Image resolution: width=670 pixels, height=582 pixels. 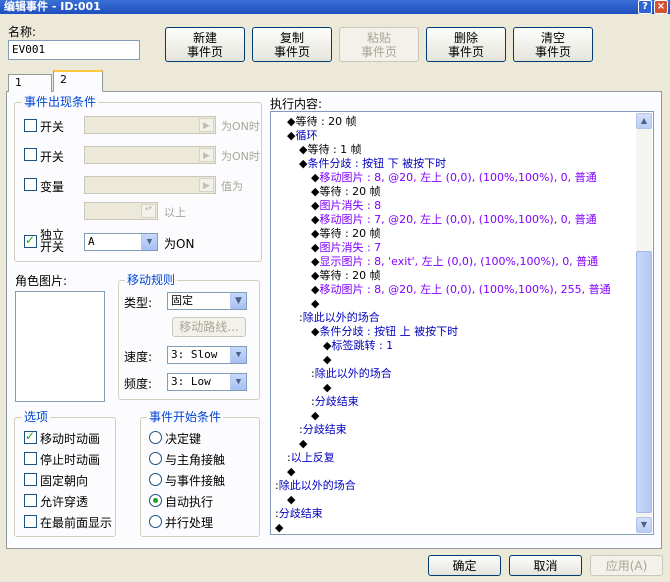 What do you see at coordinates (465, 51) in the screenshot?
I see `delete-page-label-2: 事件页` at bounding box center [465, 51].